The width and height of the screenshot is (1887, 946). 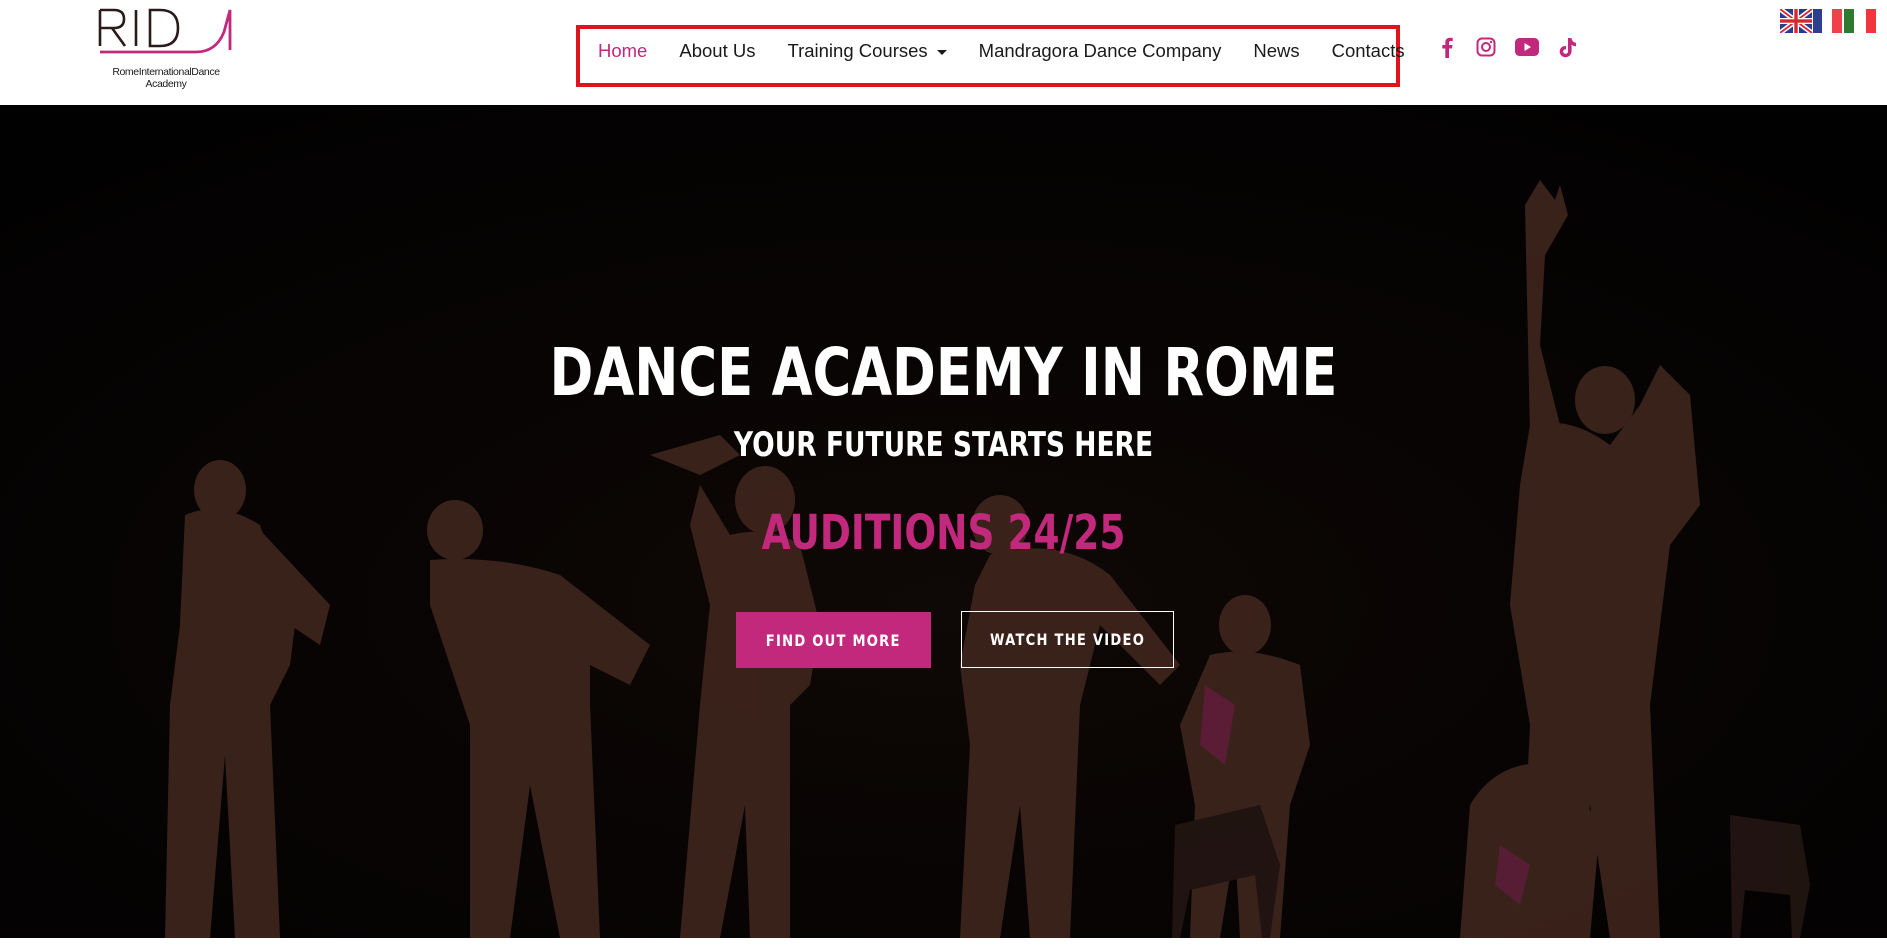 I want to click on nav-item-mandragora-dance-company: Mandragora Dance Company, so click(x=1100, y=51).